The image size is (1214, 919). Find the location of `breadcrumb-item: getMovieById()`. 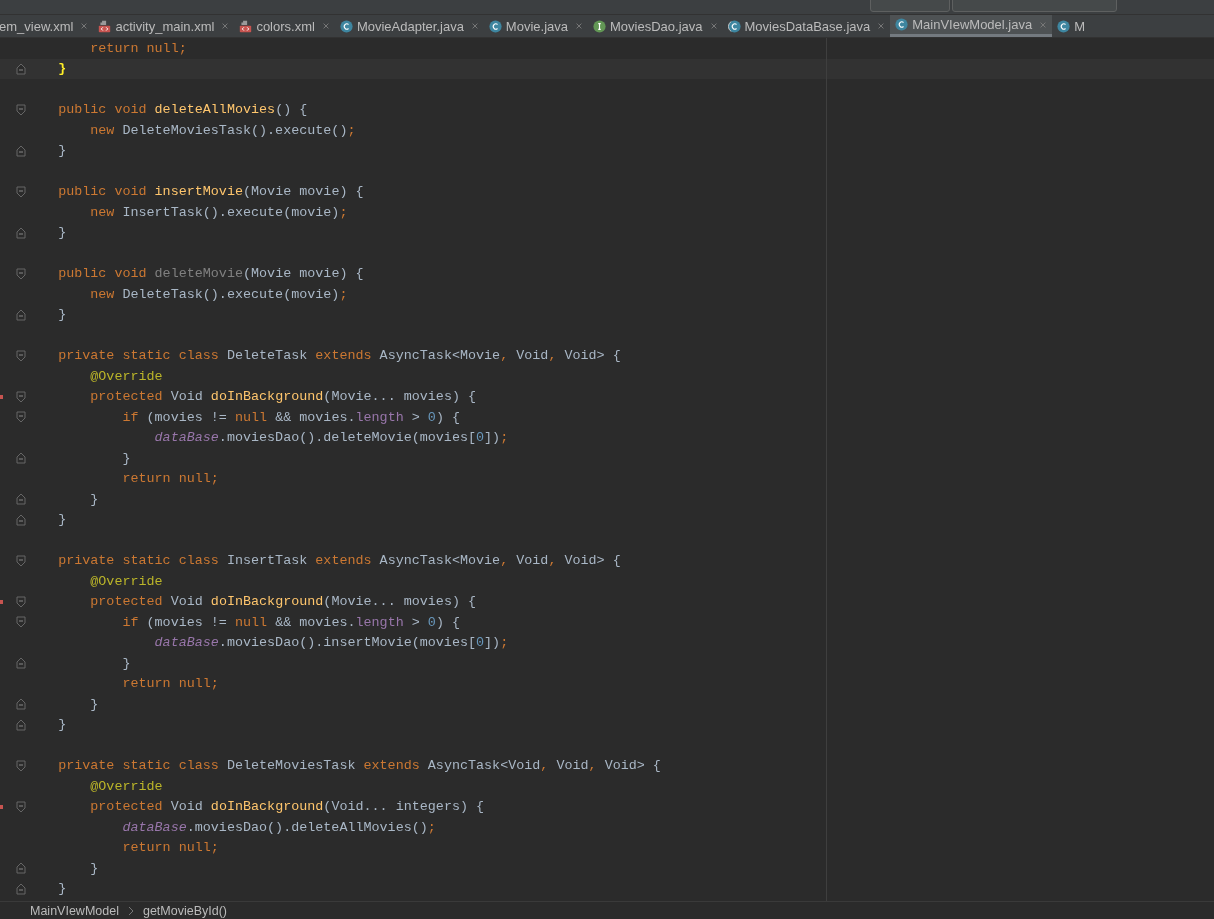

breadcrumb-item: getMovieById() is located at coordinates (184, 910).